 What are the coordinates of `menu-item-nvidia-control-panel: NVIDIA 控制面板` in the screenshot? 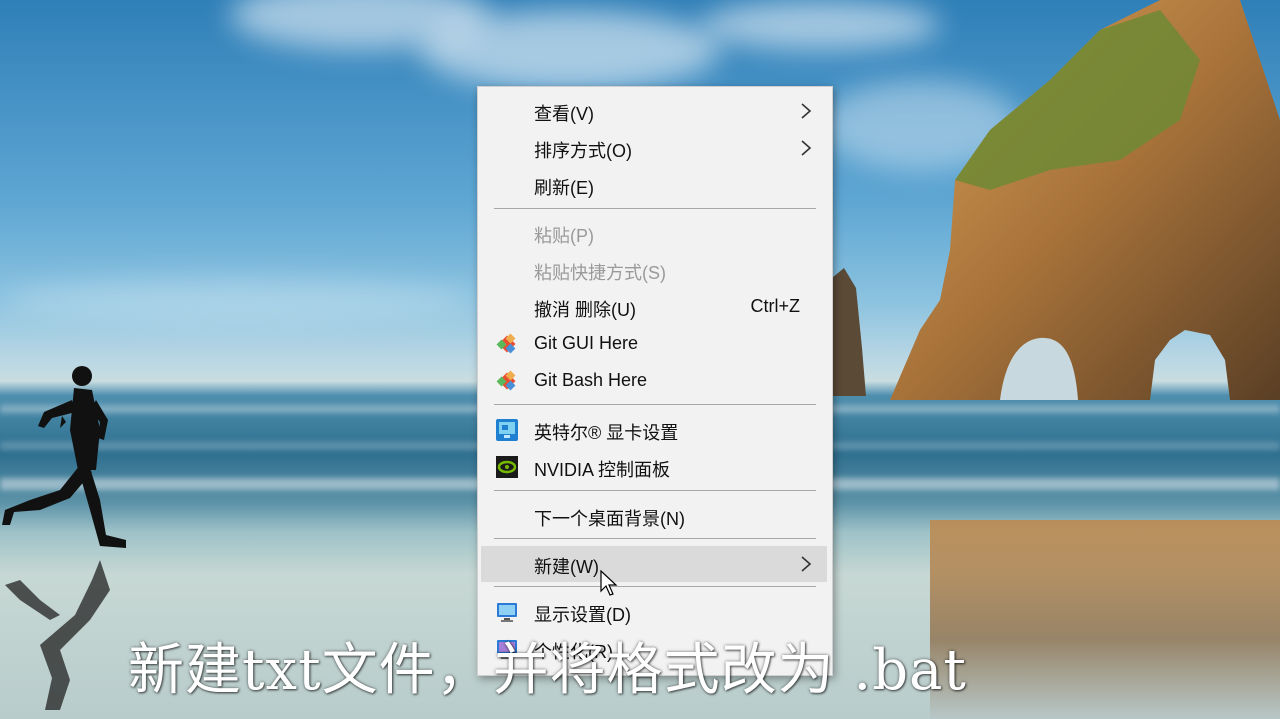 It's located at (654, 467).